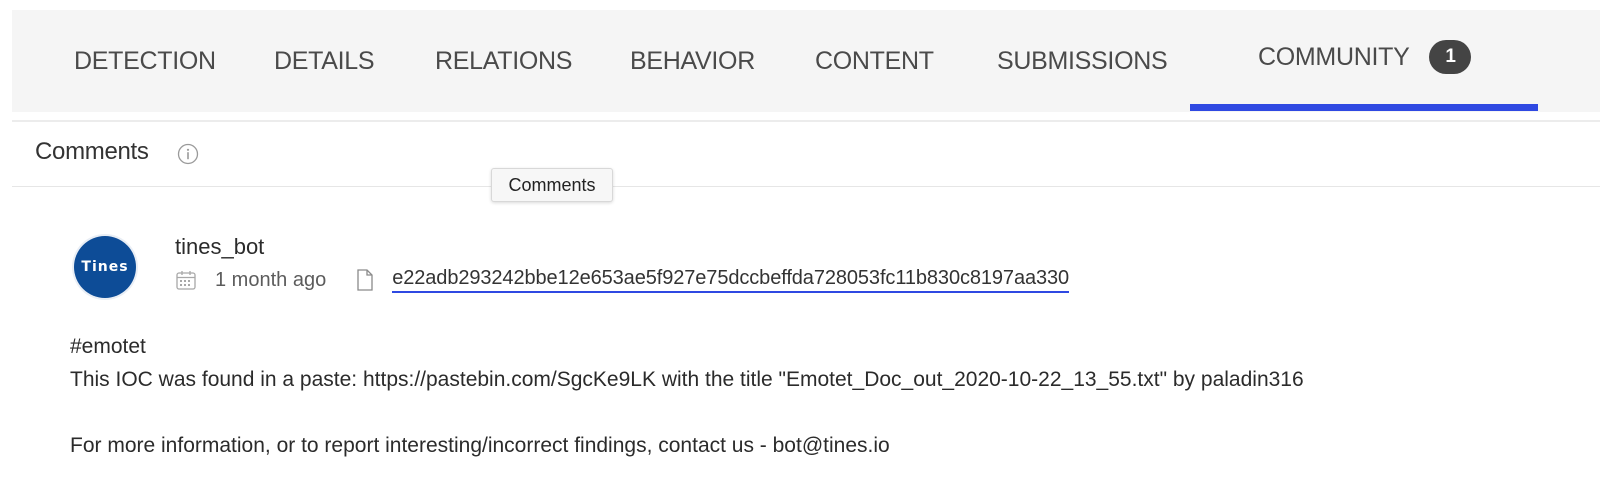  I want to click on tab-label: DETAILS, so click(324, 60).